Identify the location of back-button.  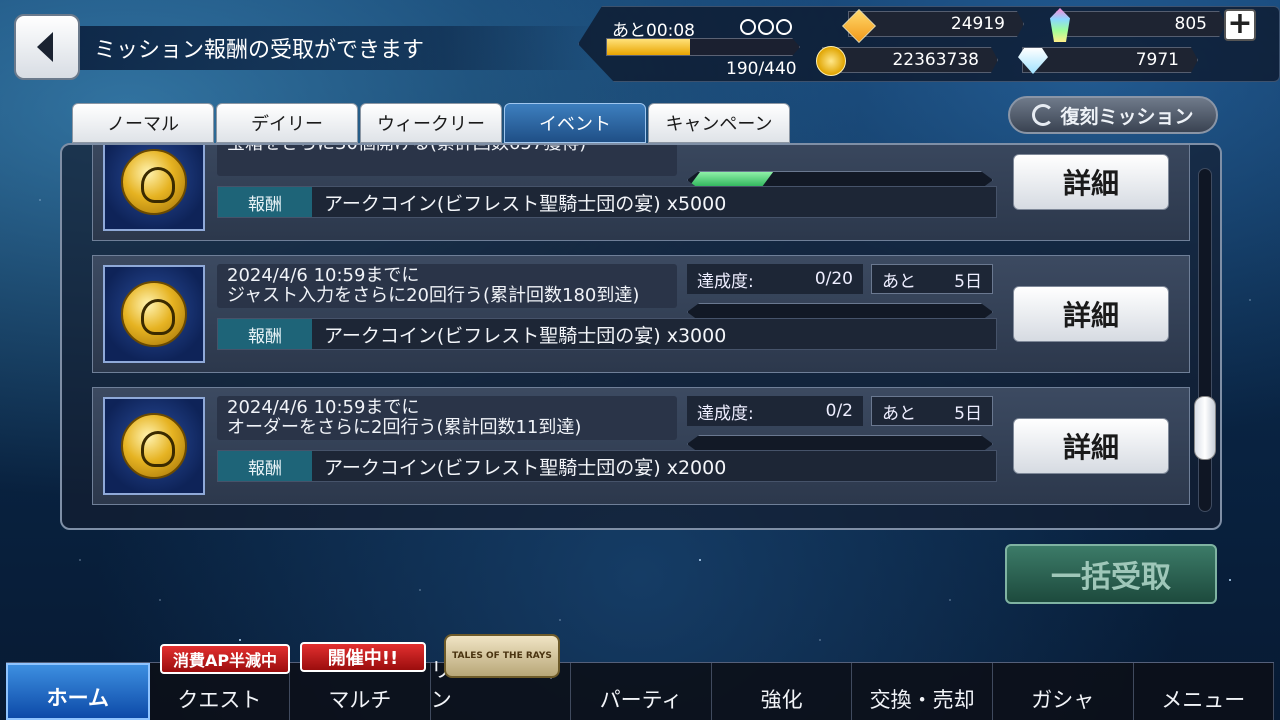
(47, 47).